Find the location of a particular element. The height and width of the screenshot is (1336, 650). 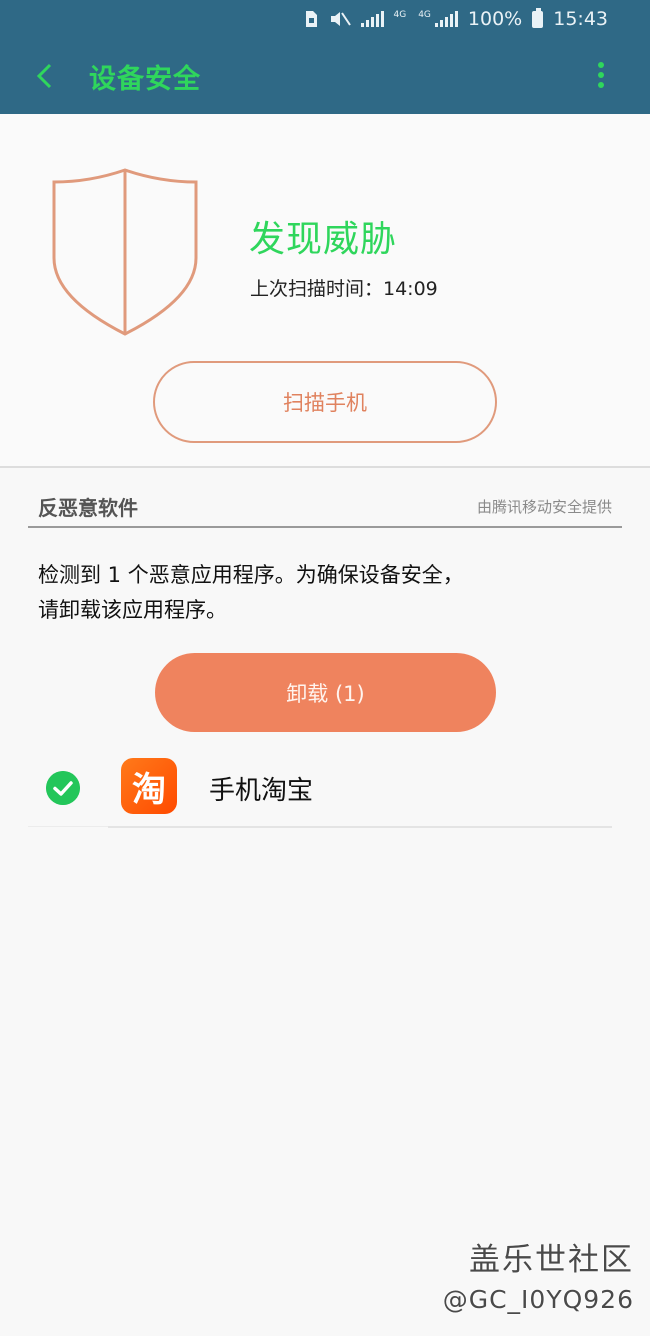

status-bar: 4G 4G 100% 15:43 is located at coordinates (325, 19).